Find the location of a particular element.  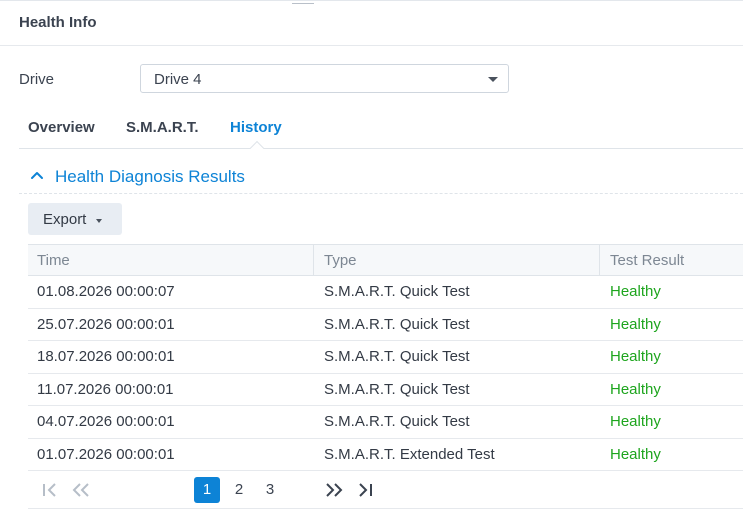

table-header: Time Type Test Result is located at coordinates (385, 260).